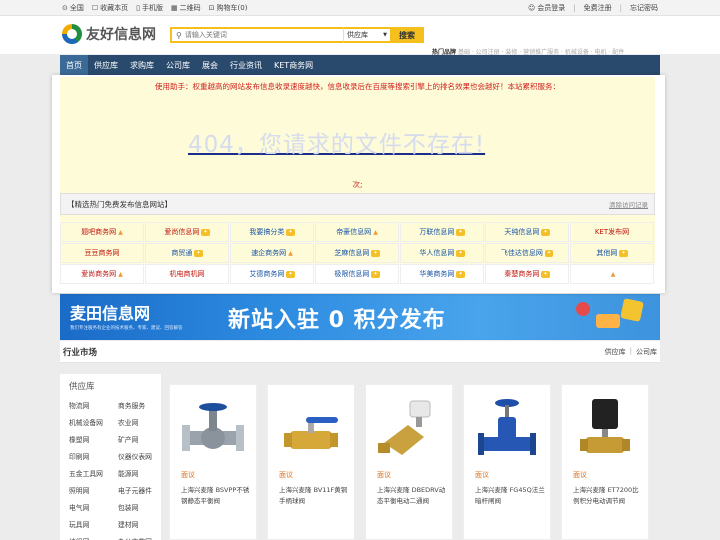 The height and width of the screenshot is (540, 720). I want to click on site-link: 华人信息网 ✦, so click(442, 253).